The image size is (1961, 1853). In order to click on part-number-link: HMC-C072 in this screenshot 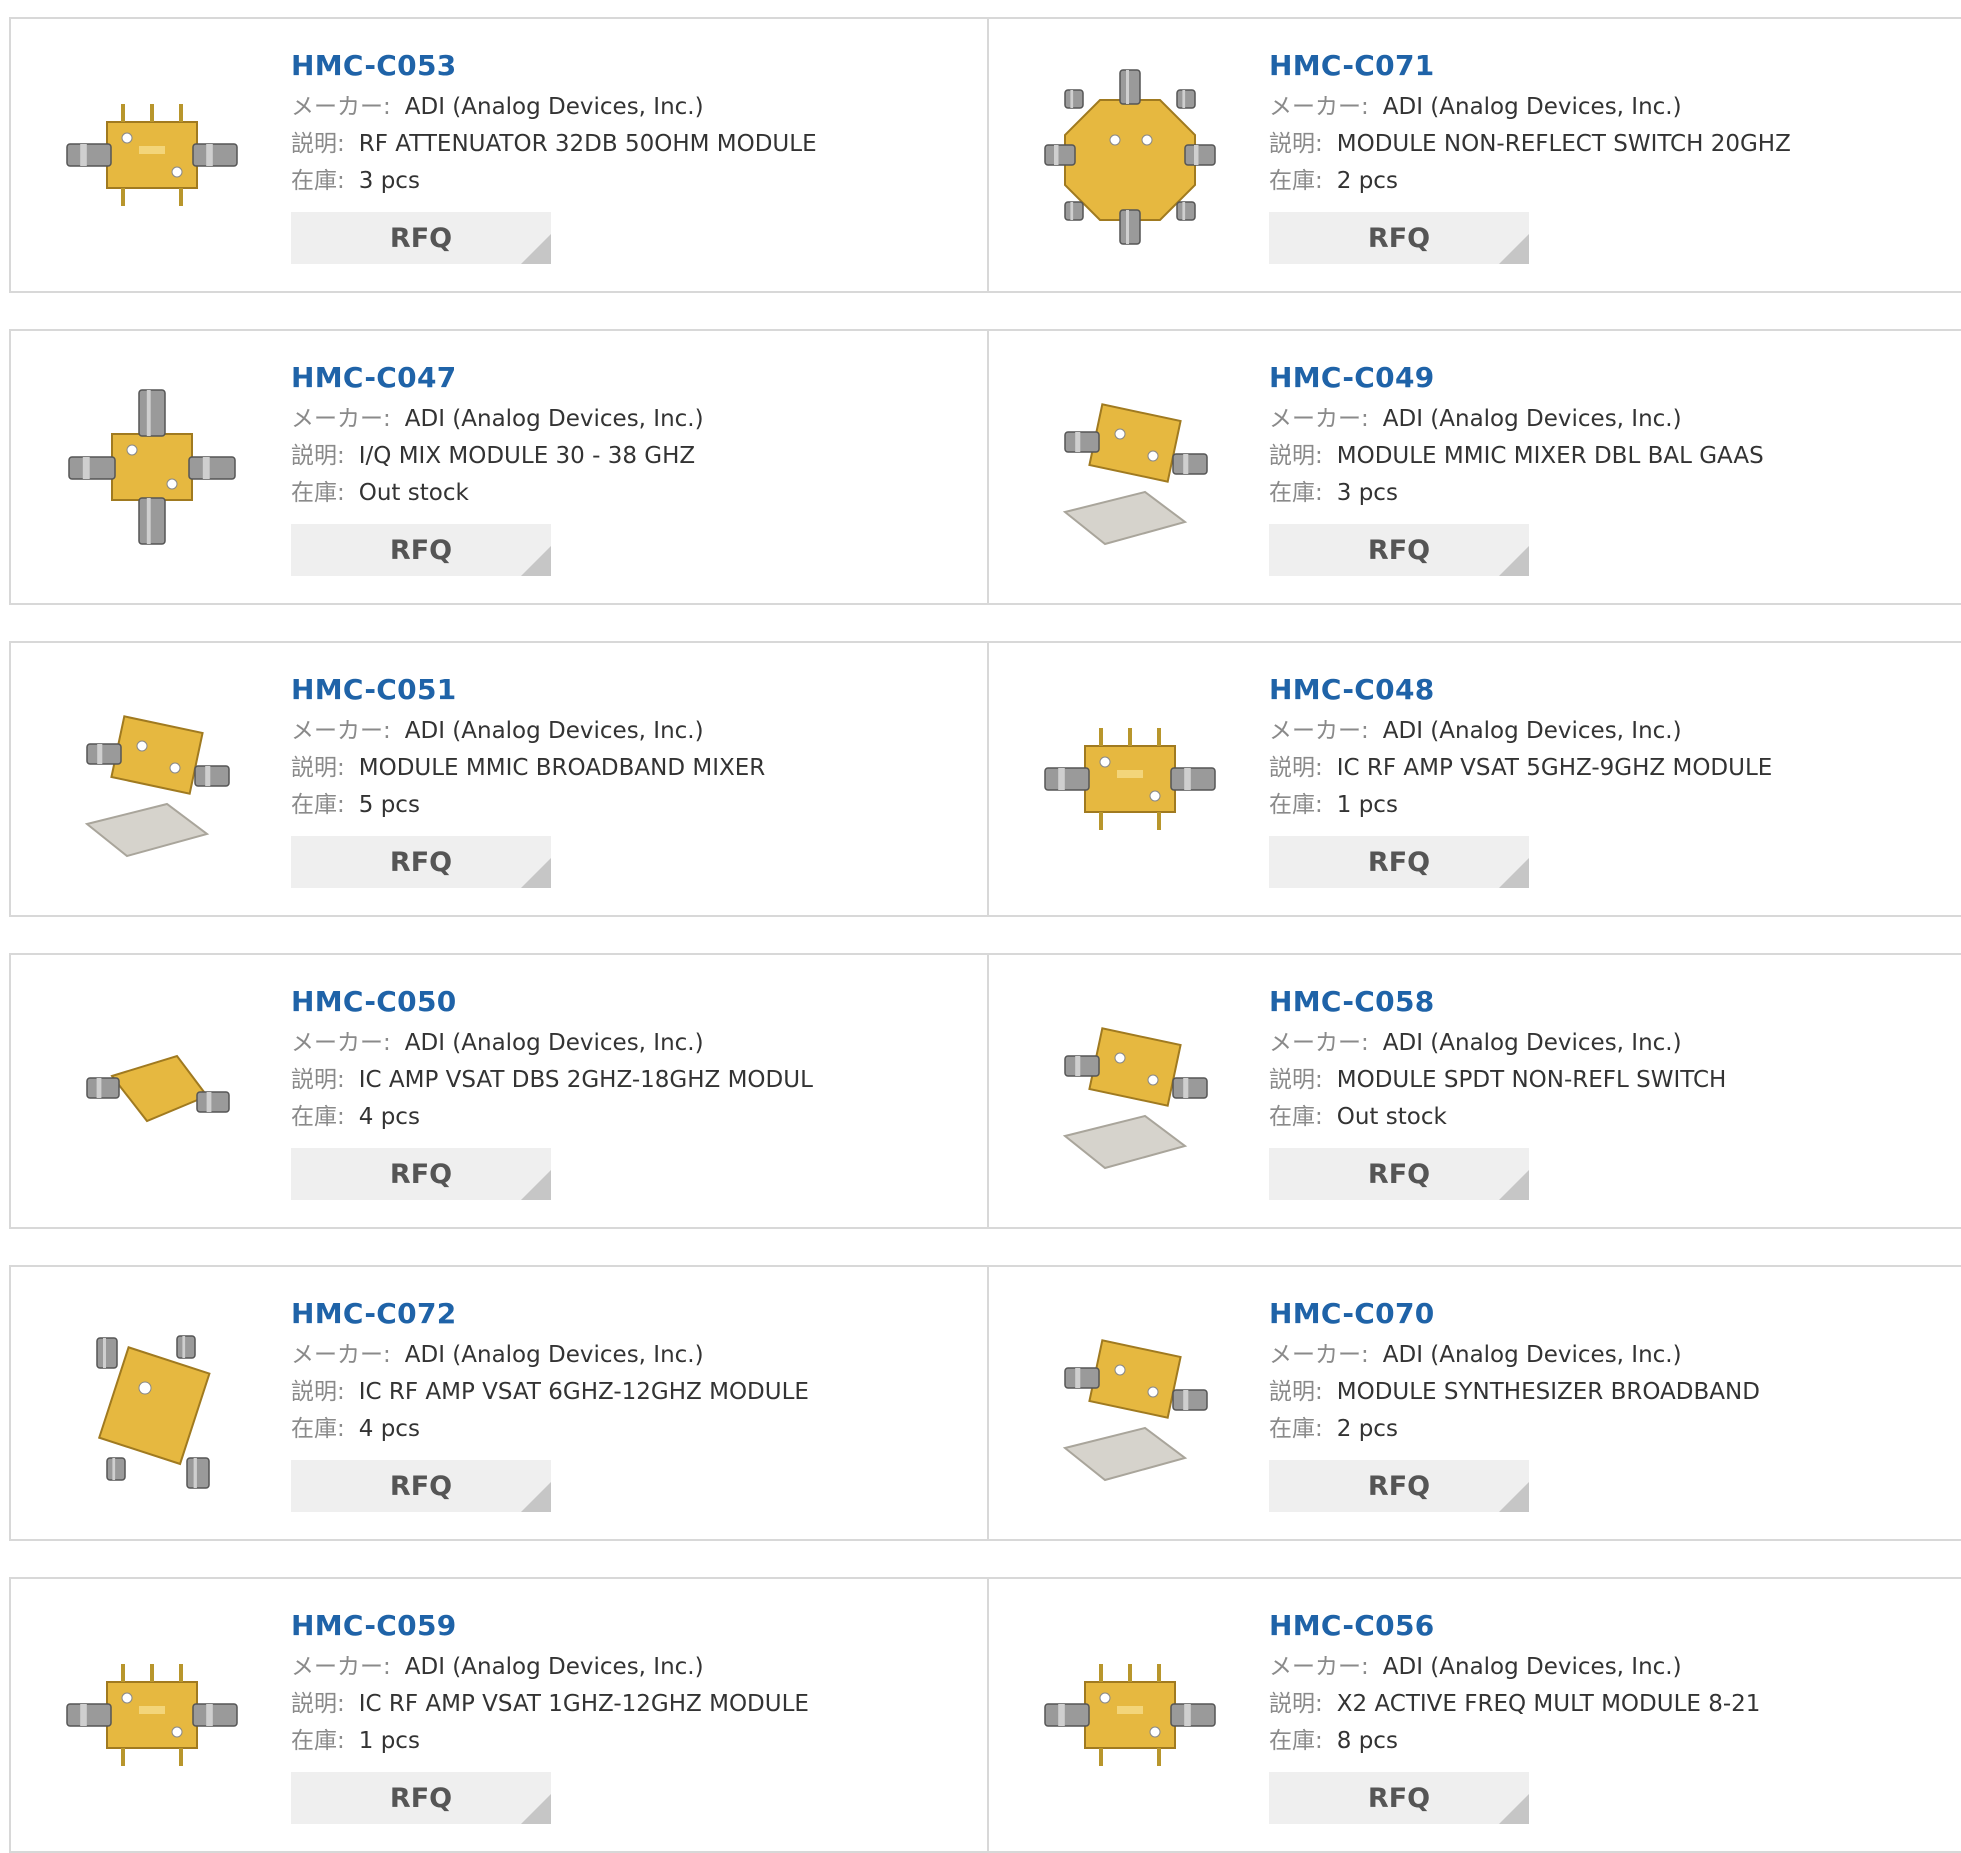, I will do `click(550, 1314)`.